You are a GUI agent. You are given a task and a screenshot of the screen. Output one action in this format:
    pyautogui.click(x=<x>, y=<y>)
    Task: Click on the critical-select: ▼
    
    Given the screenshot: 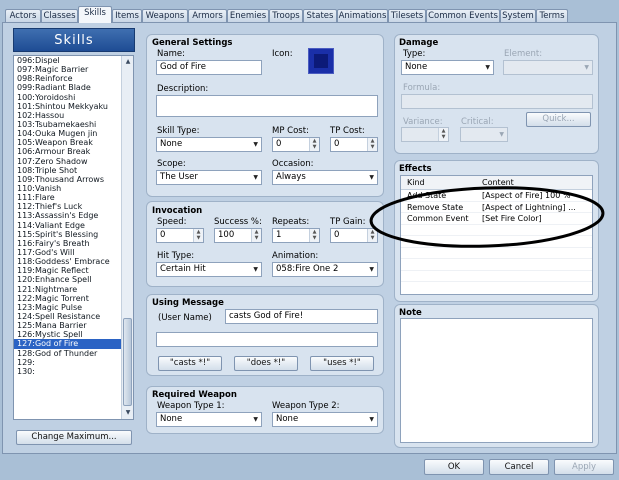 What is the action you would take?
    pyautogui.click(x=484, y=134)
    